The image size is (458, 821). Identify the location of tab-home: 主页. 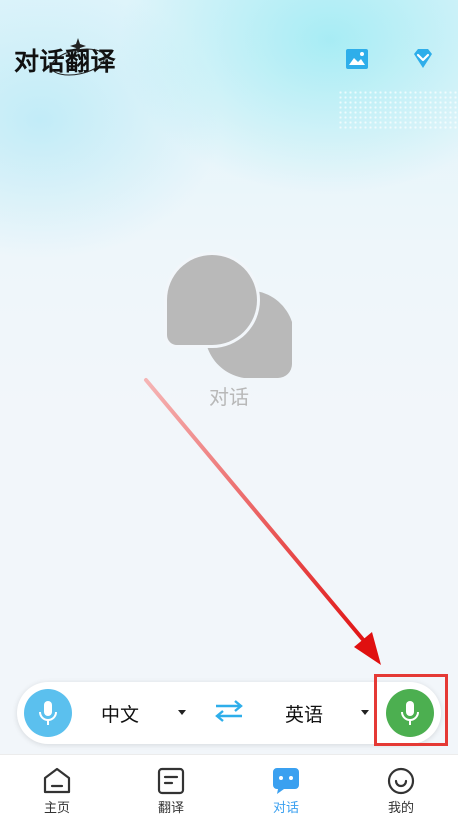
(57, 788).